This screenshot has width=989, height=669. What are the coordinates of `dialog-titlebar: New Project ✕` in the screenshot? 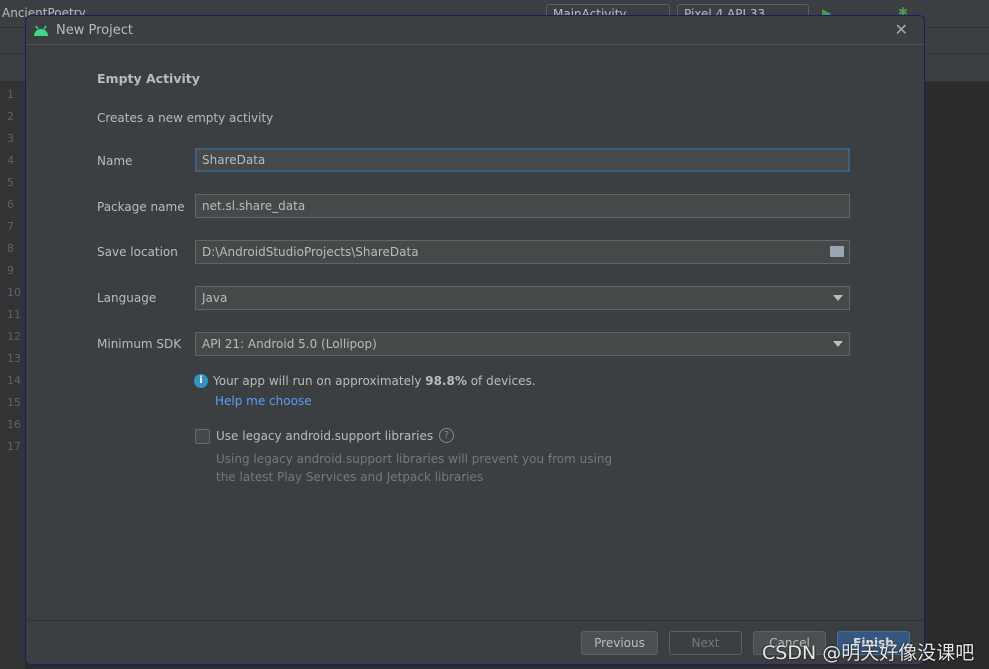 It's located at (475, 30).